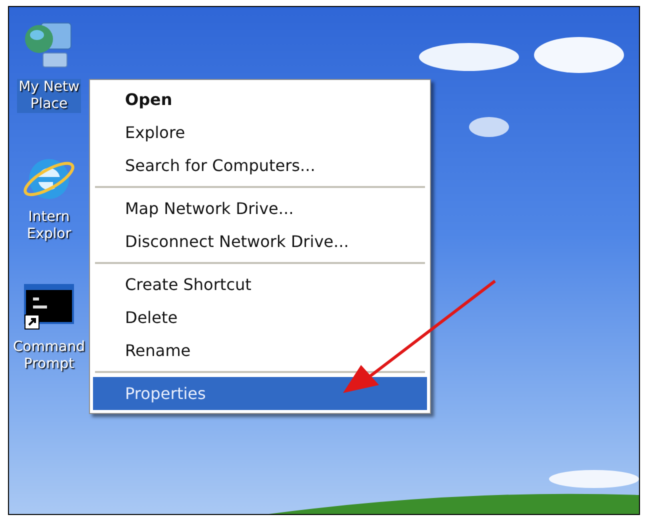  Describe the element at coordinates (260, 393) in the screenshot. I see `menu-item: Properties` at that location.